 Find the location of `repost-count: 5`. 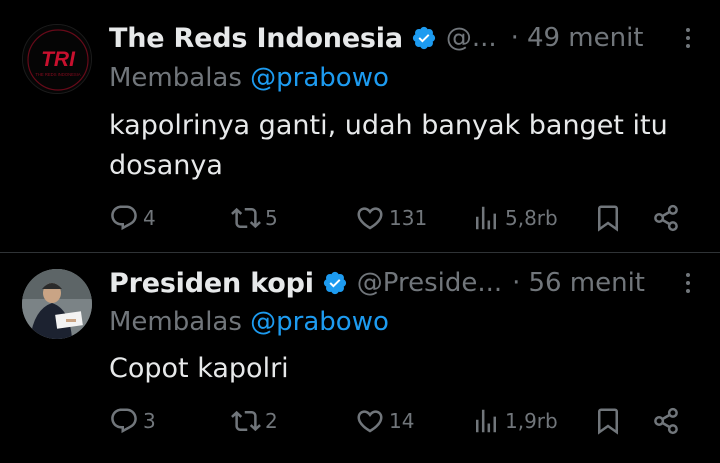

repost-count: 5 is located at coordinates (271, 218).